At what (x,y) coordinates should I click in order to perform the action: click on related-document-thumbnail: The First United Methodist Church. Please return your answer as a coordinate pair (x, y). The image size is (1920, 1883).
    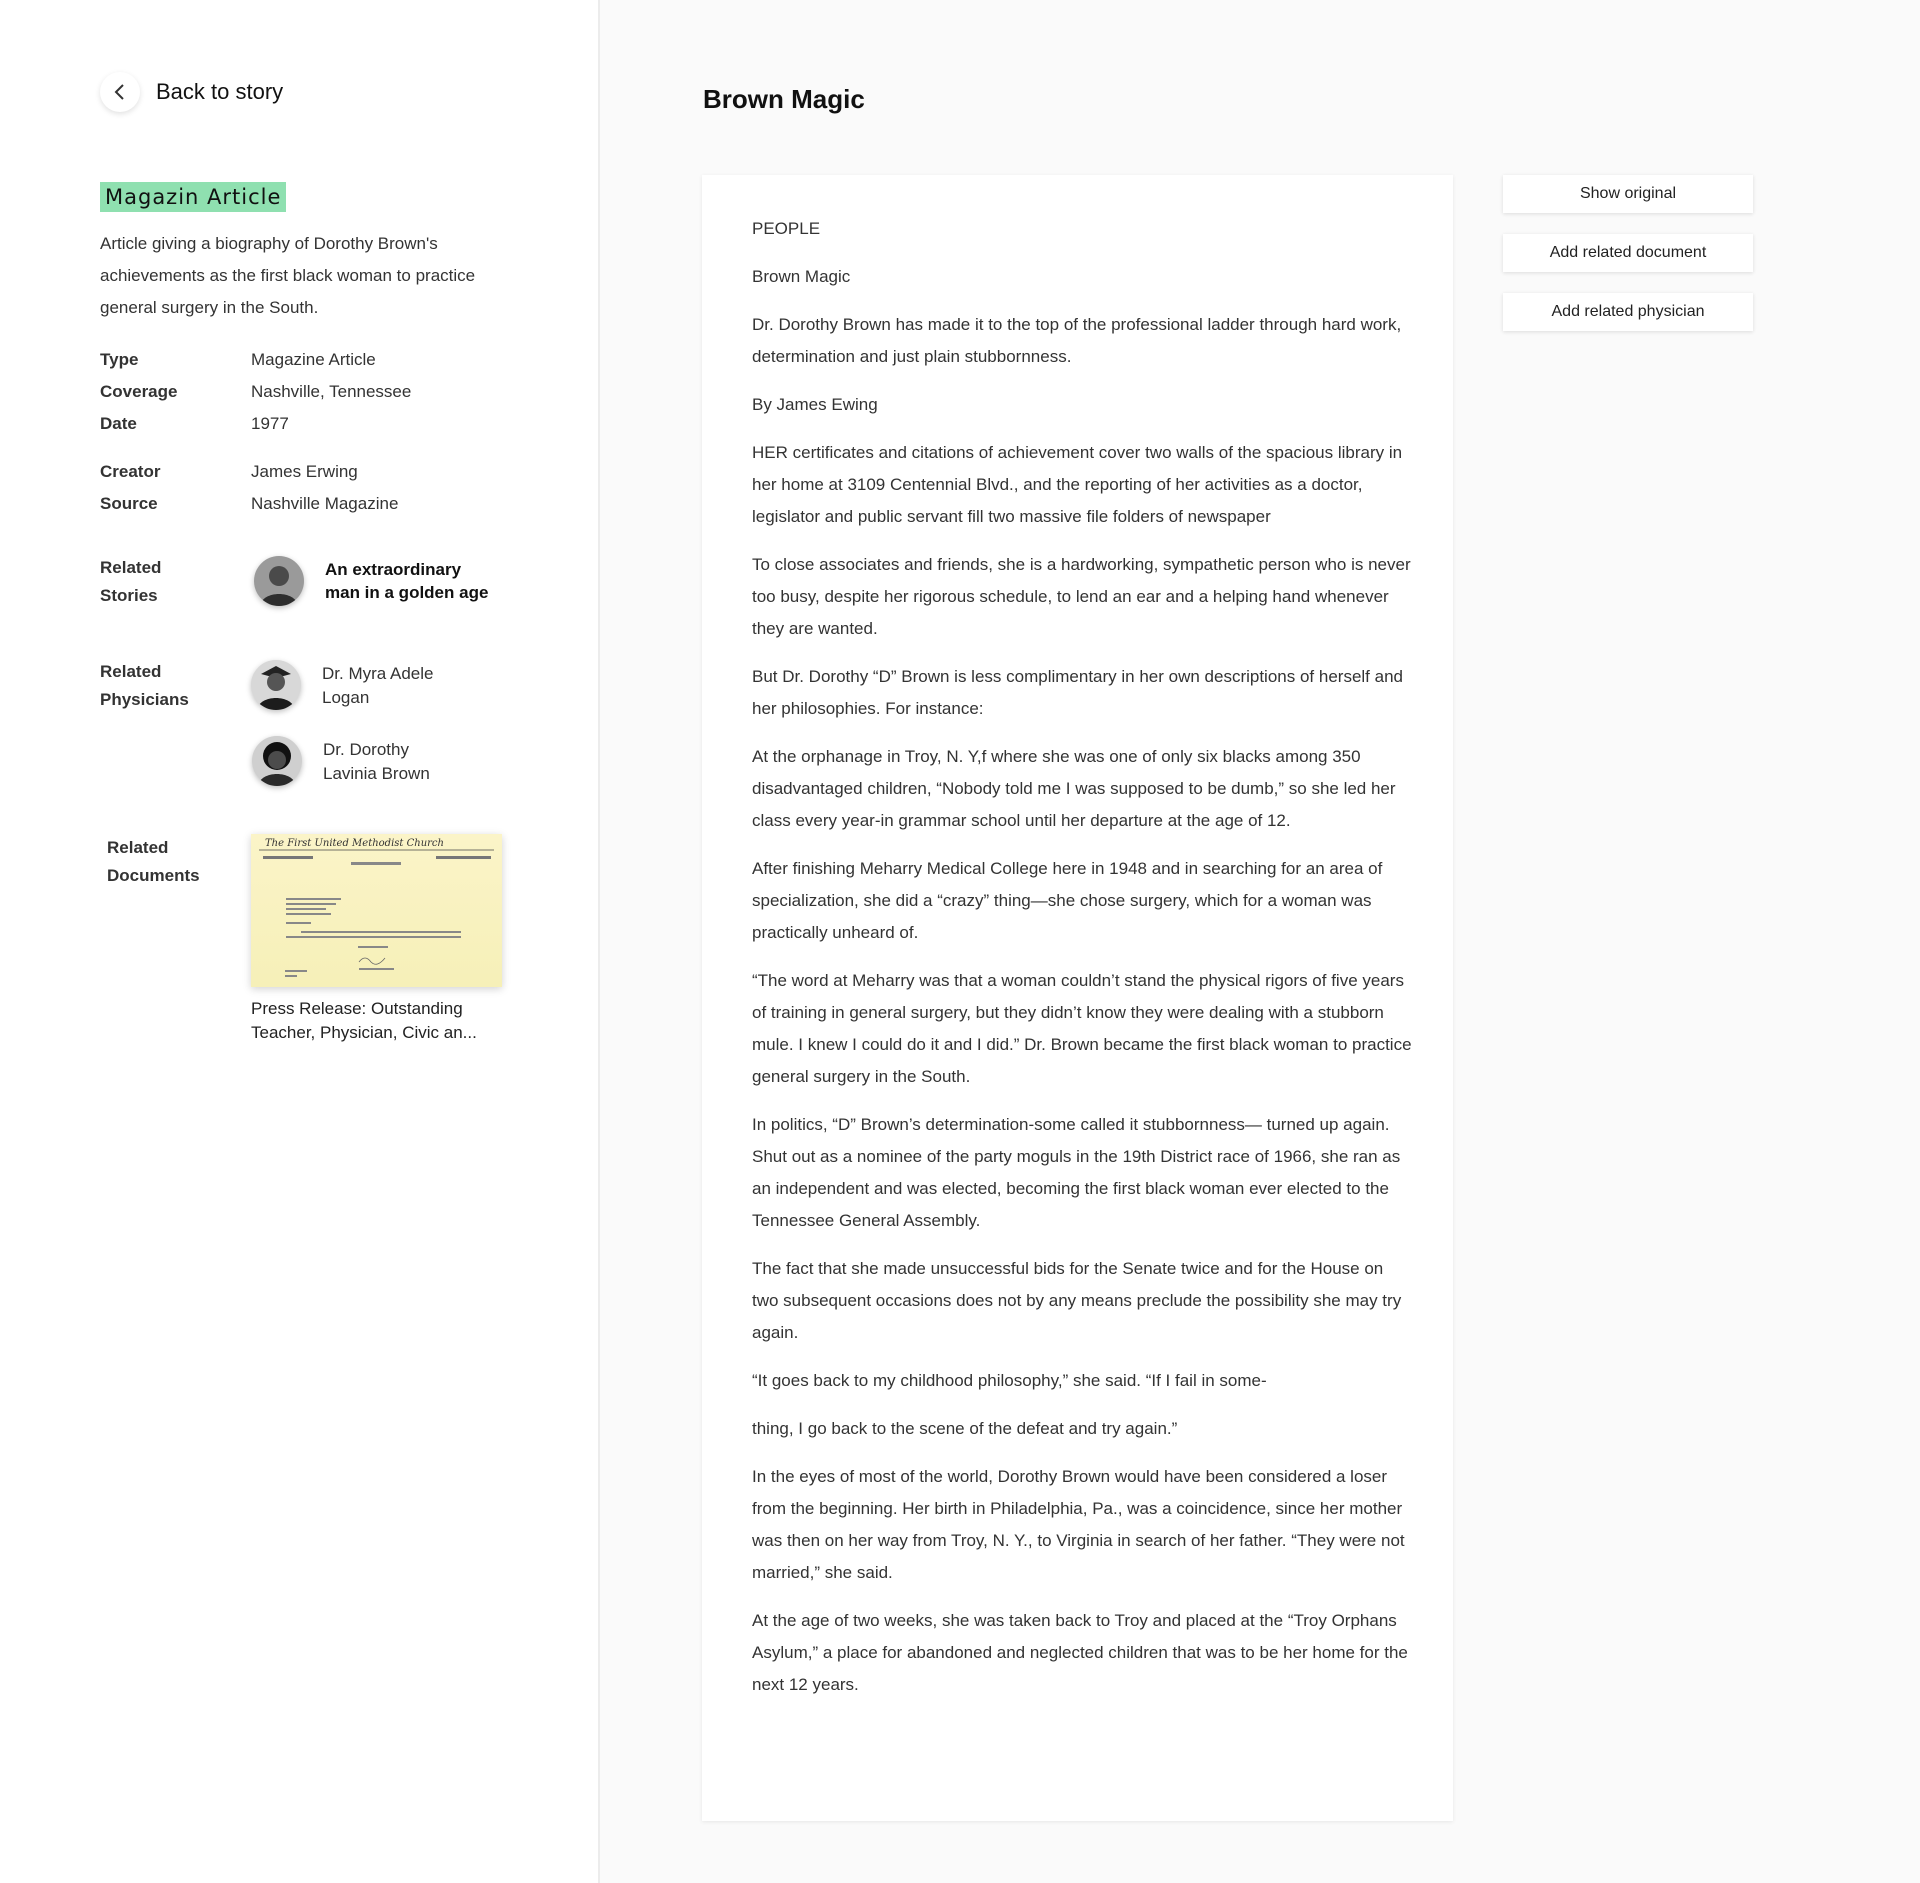
    Looking at the image, I should click on (376, 910).